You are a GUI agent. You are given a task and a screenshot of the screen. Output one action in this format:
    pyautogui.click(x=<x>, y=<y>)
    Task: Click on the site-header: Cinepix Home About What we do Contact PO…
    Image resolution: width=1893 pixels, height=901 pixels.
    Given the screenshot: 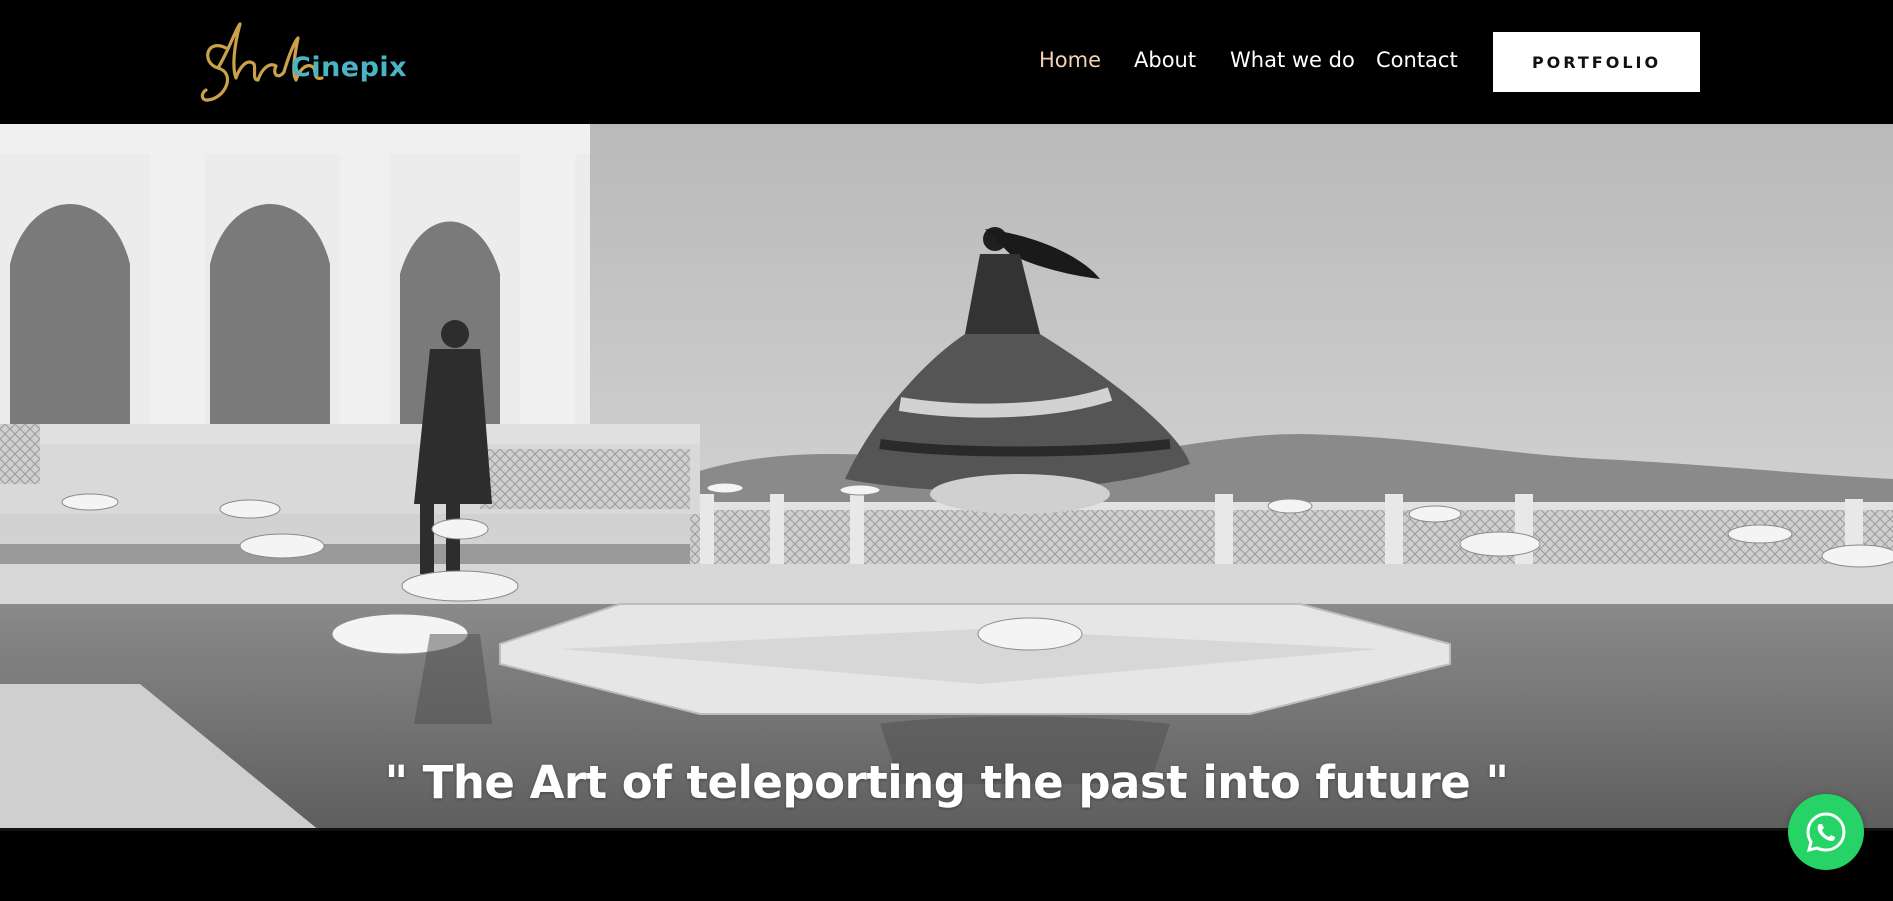 What is the action you would take?
    pyautogui.click(x=946, y=62)
    